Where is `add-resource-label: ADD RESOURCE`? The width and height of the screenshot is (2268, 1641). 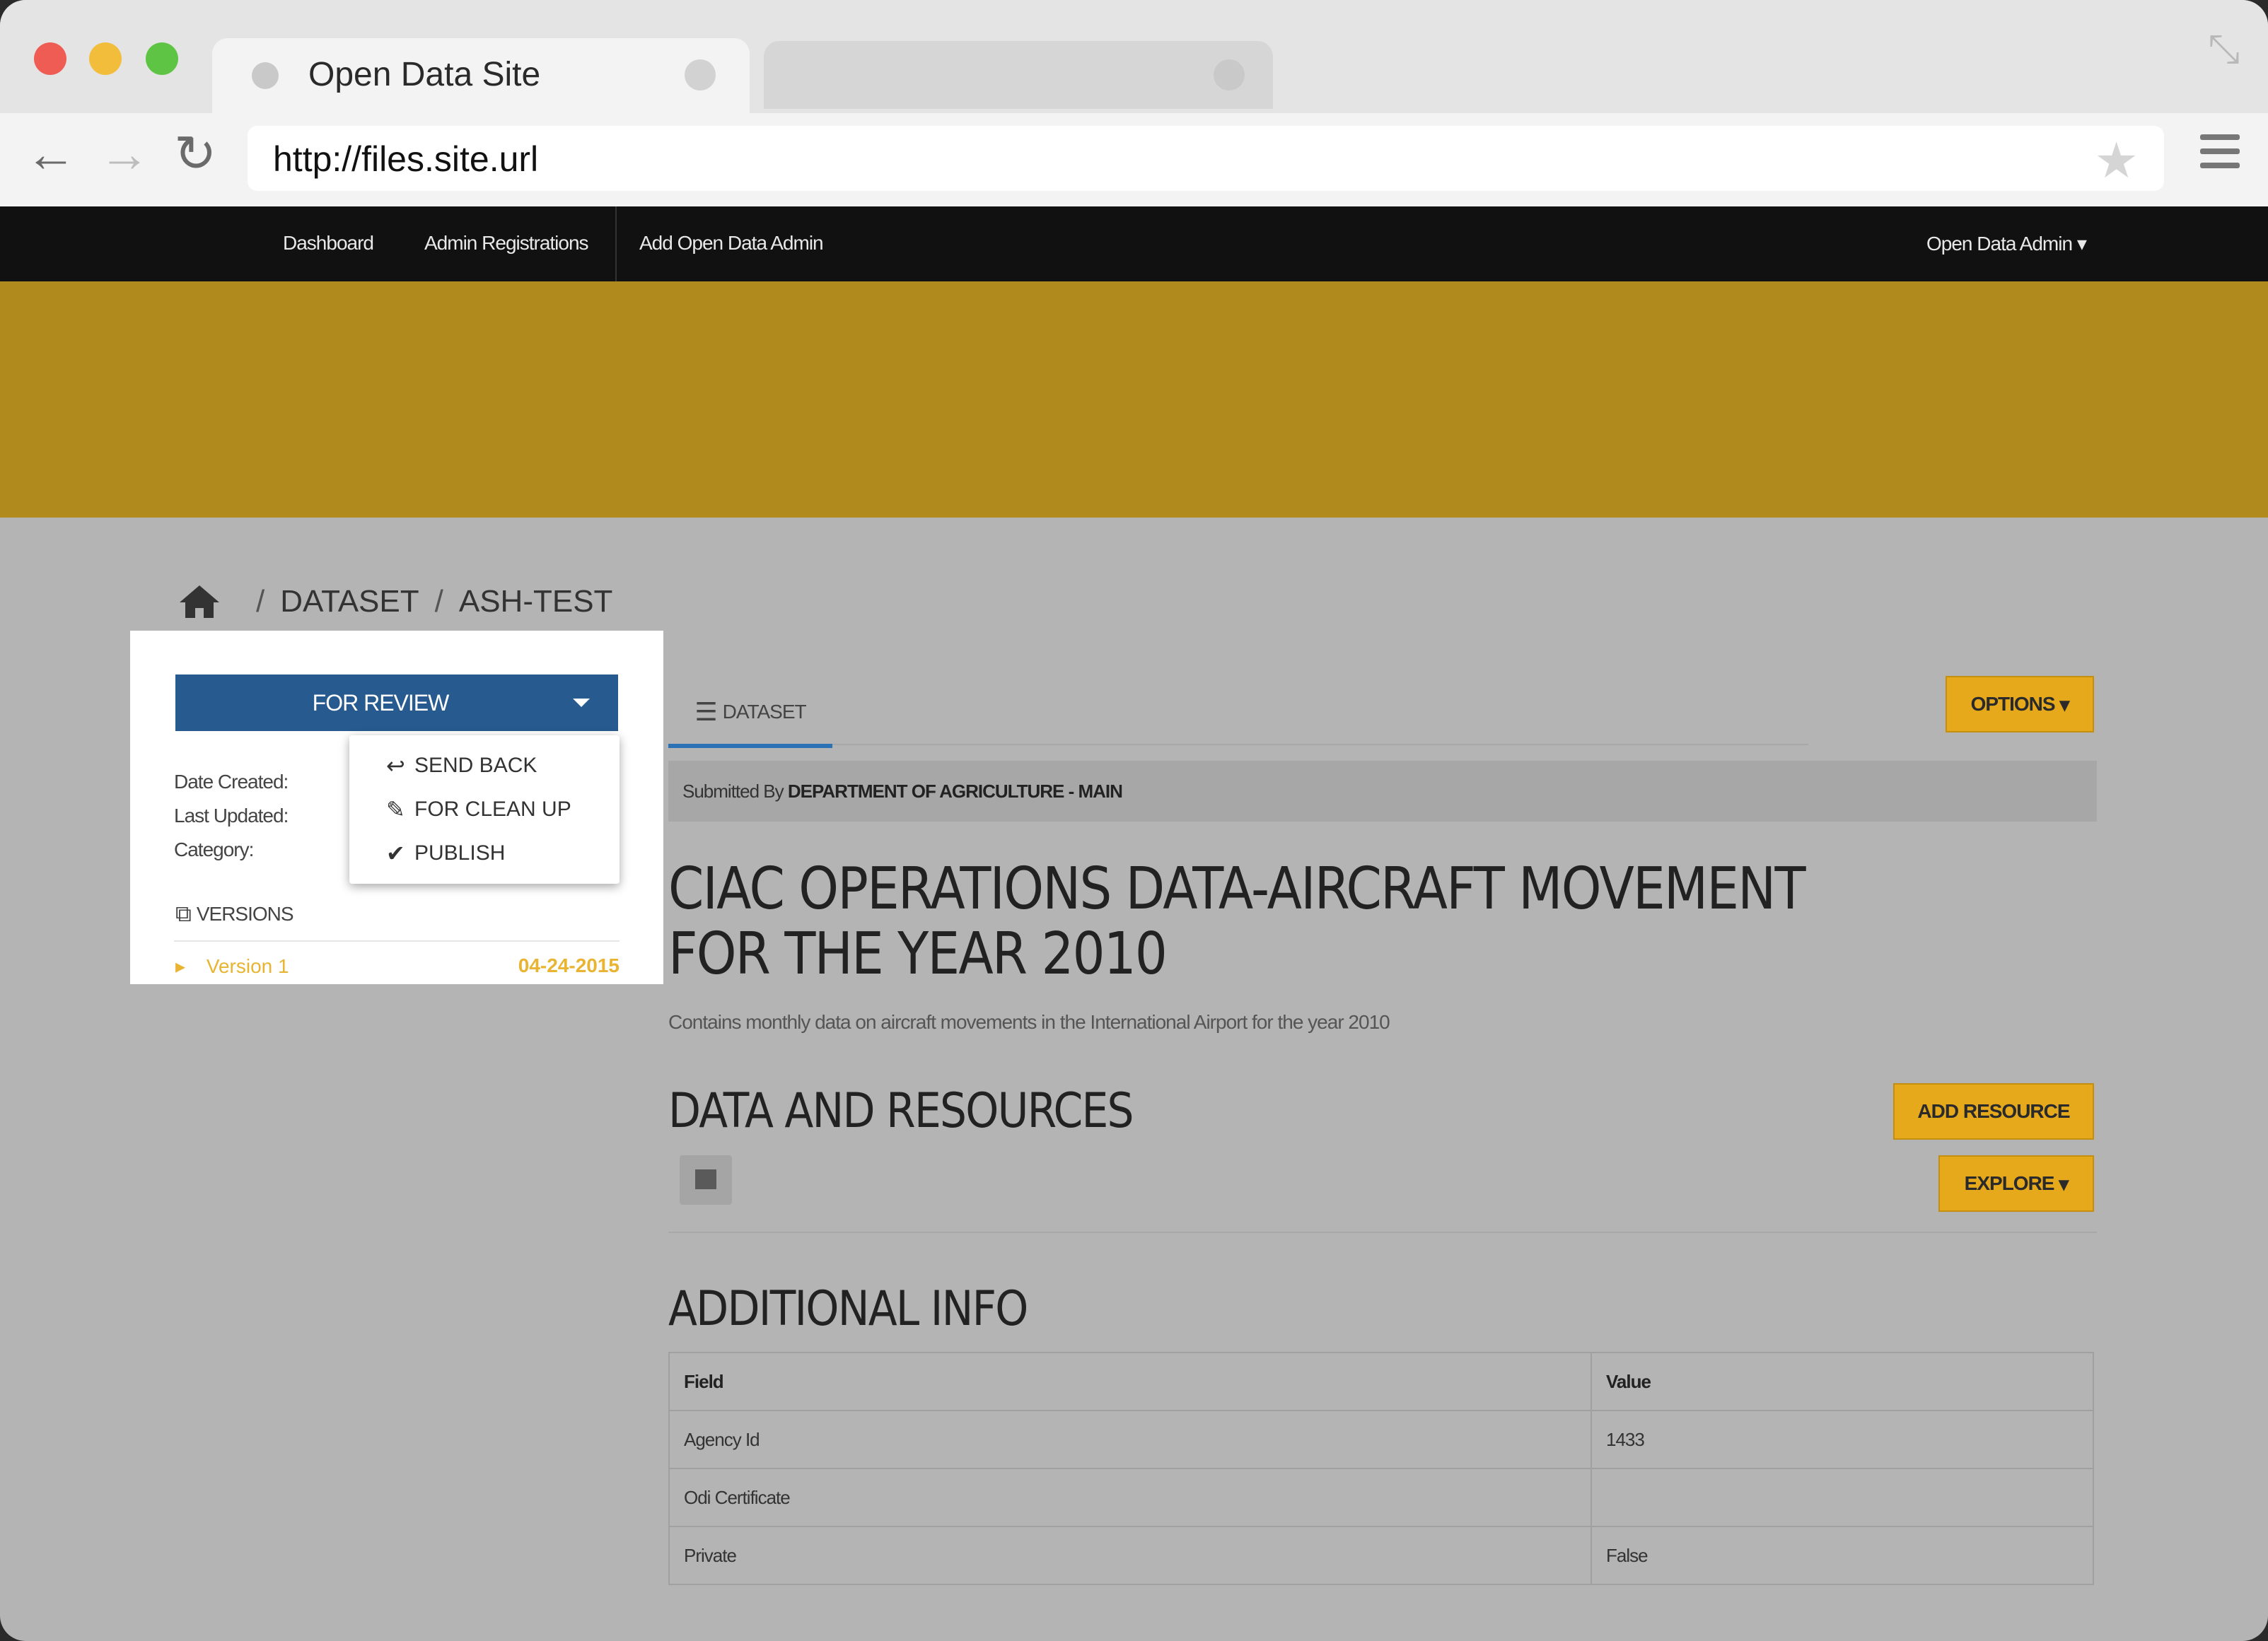
add-resource-label: ADD RESOURCE is located at coordinates (1993, 1111).